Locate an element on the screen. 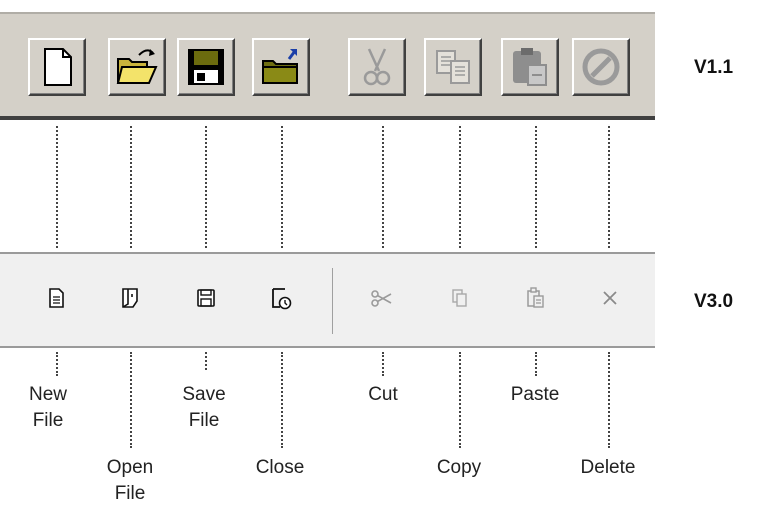  save-file-button-v1 is located at coordinates (206, 67).